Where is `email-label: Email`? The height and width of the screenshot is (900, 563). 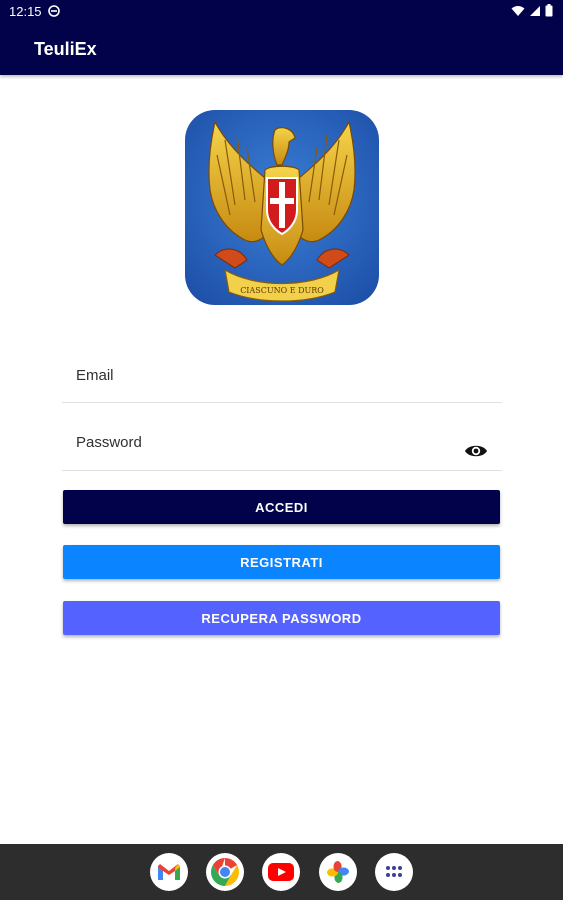
email-label: Email is located at coordinates (95, 375).